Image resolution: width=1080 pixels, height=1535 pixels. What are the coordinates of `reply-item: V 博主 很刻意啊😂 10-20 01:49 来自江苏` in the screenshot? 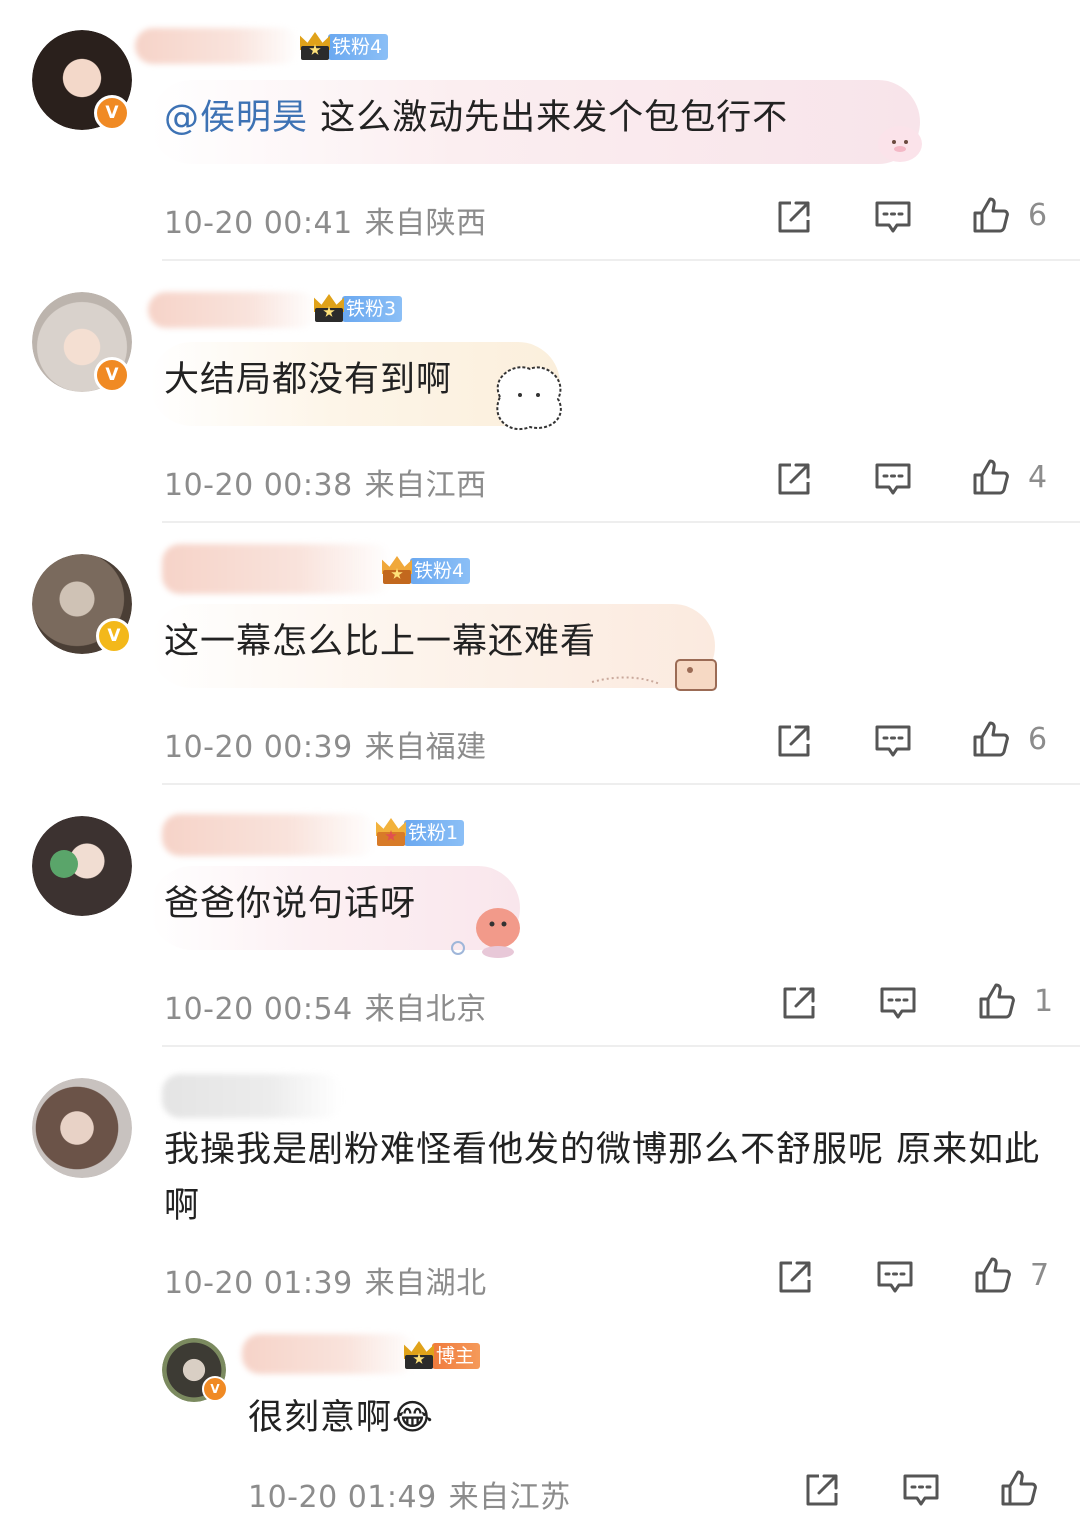 It's located at (540, 1426).